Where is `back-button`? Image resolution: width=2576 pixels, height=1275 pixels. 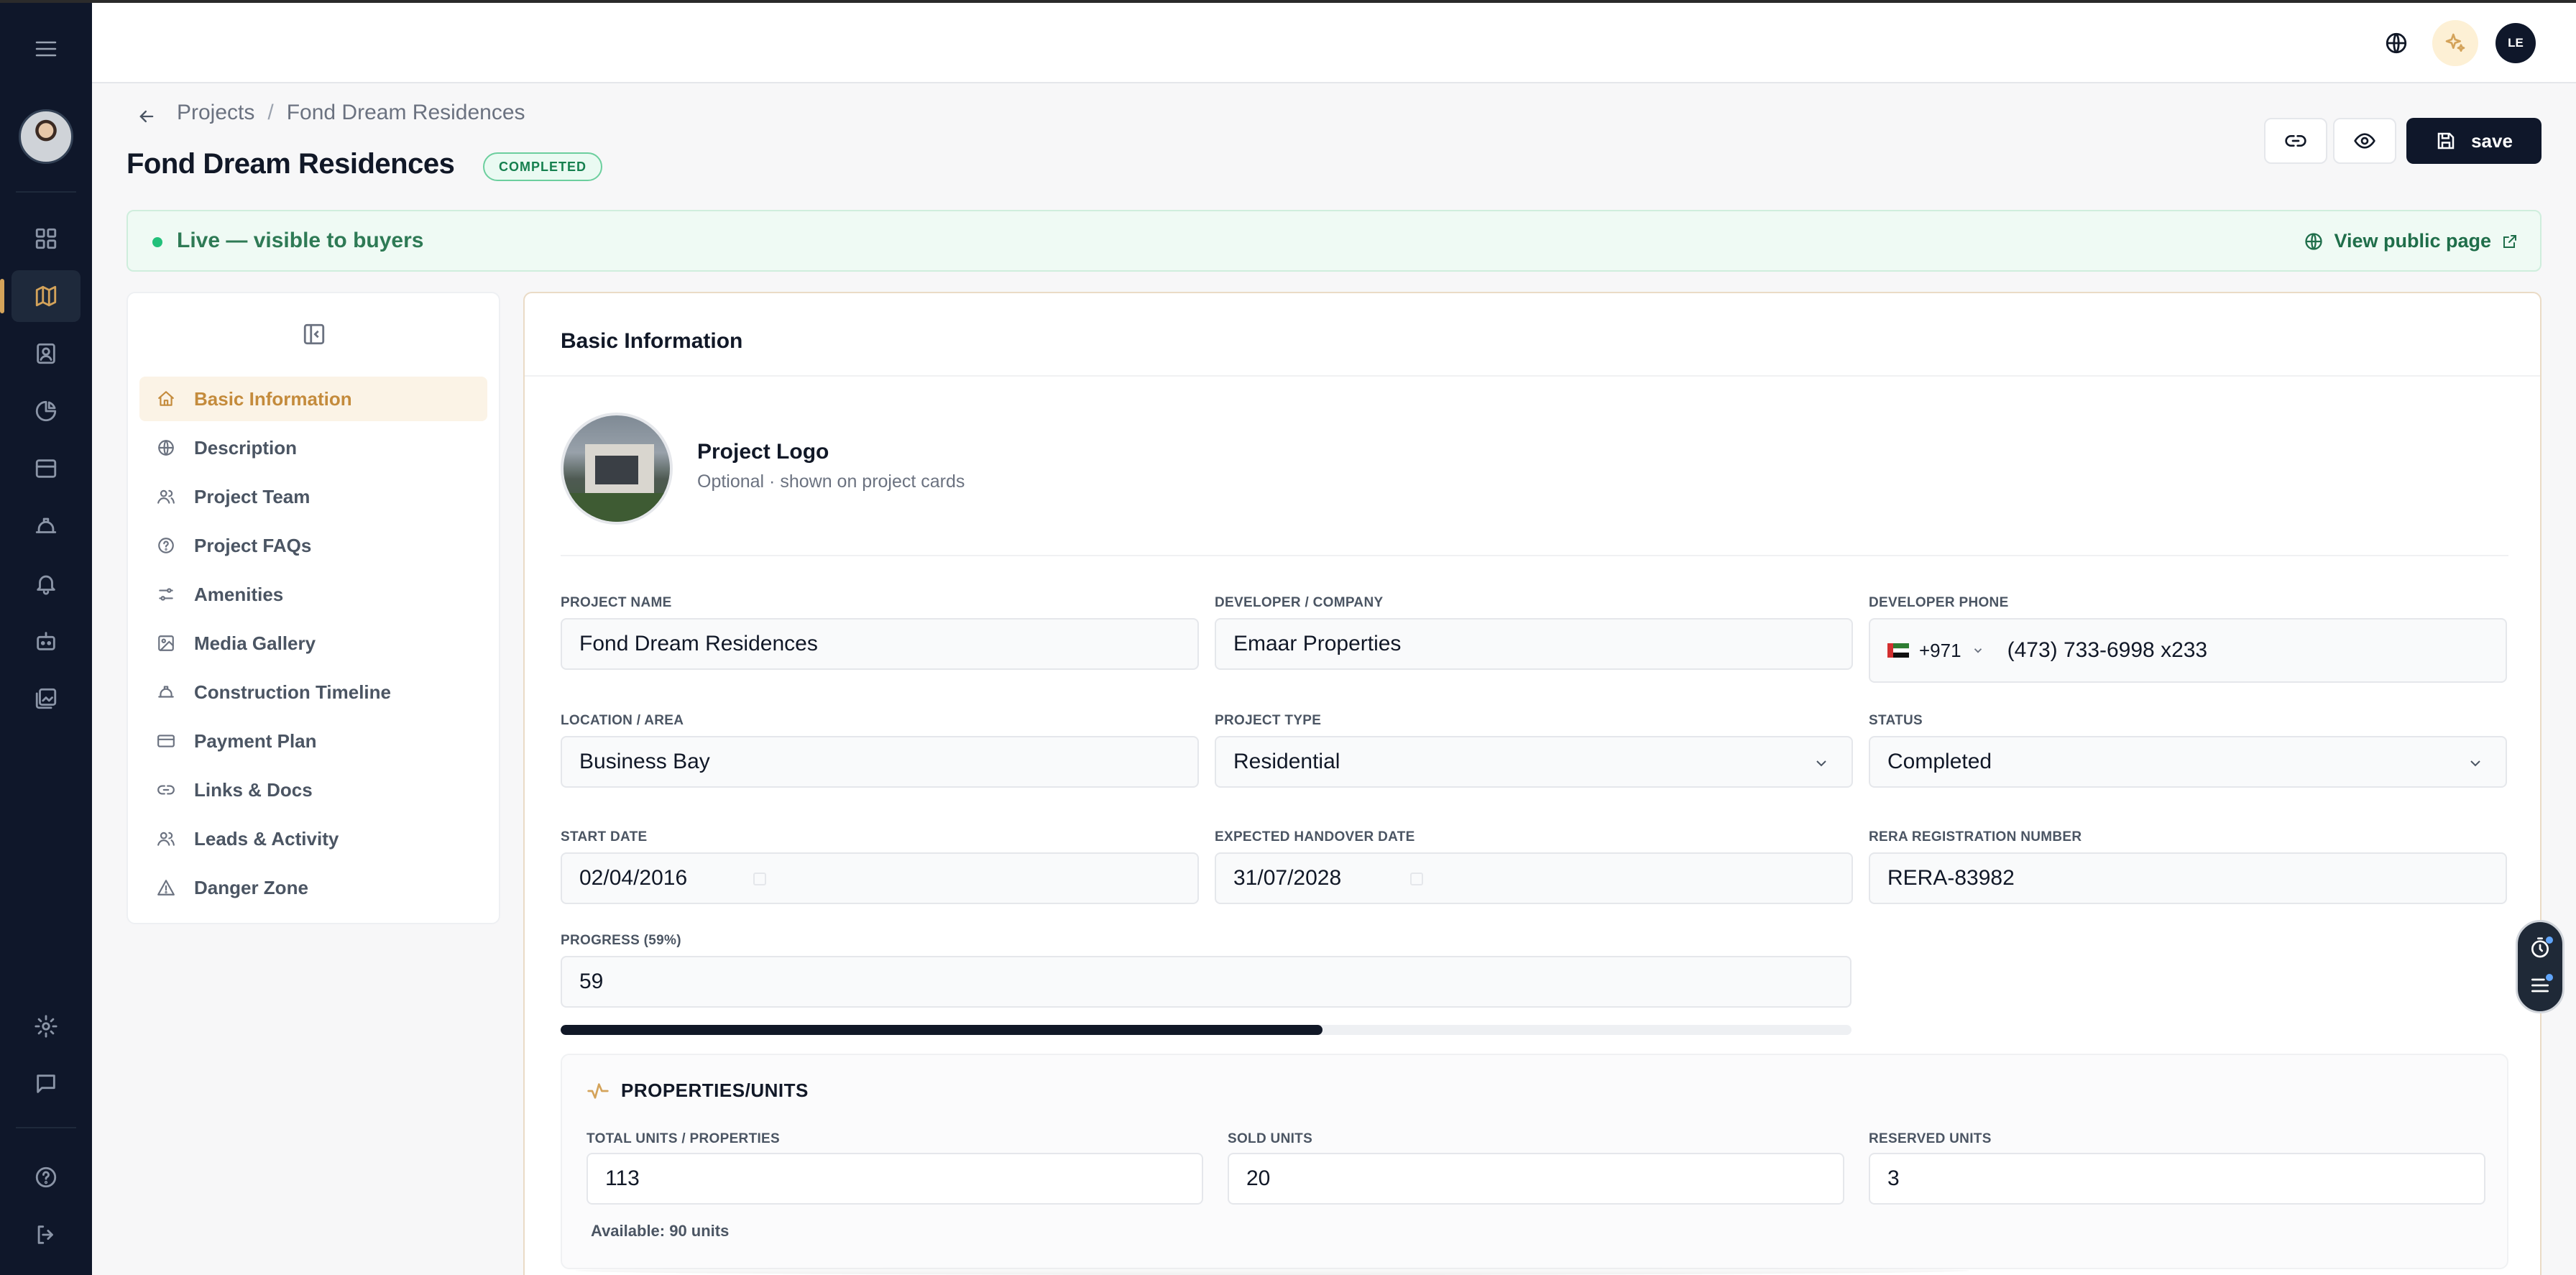
back-button is located at coordinates (146, 116).